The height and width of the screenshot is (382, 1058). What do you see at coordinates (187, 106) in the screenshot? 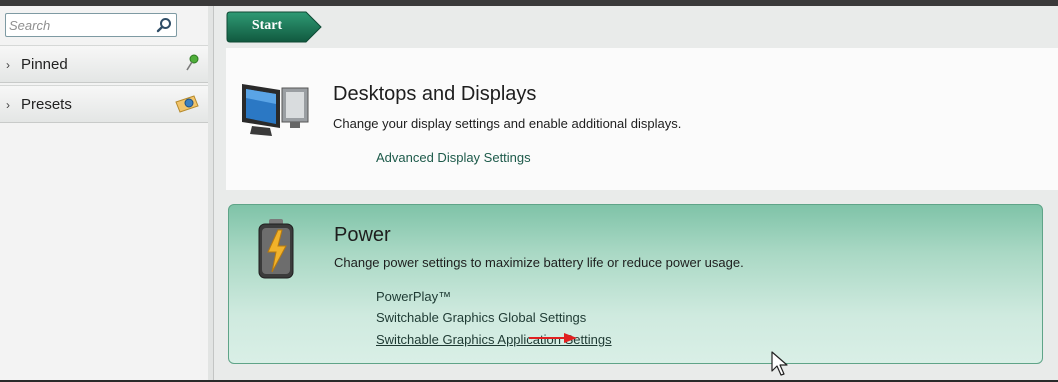
I see `presets-icon` at bounding box center [187, 106].